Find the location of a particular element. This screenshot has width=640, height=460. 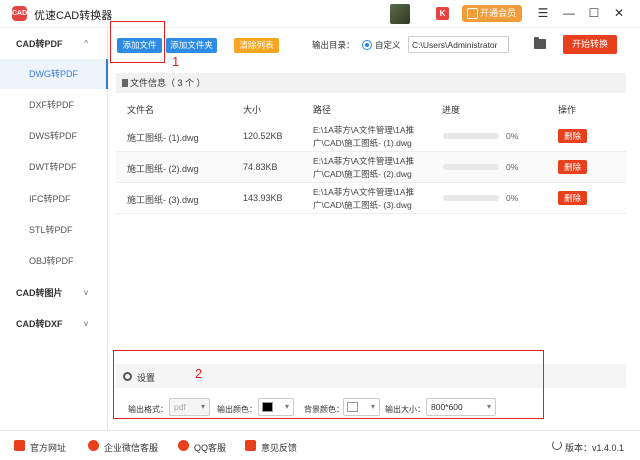

maximize-icon: ☐ is located at coordinates (594, 13).